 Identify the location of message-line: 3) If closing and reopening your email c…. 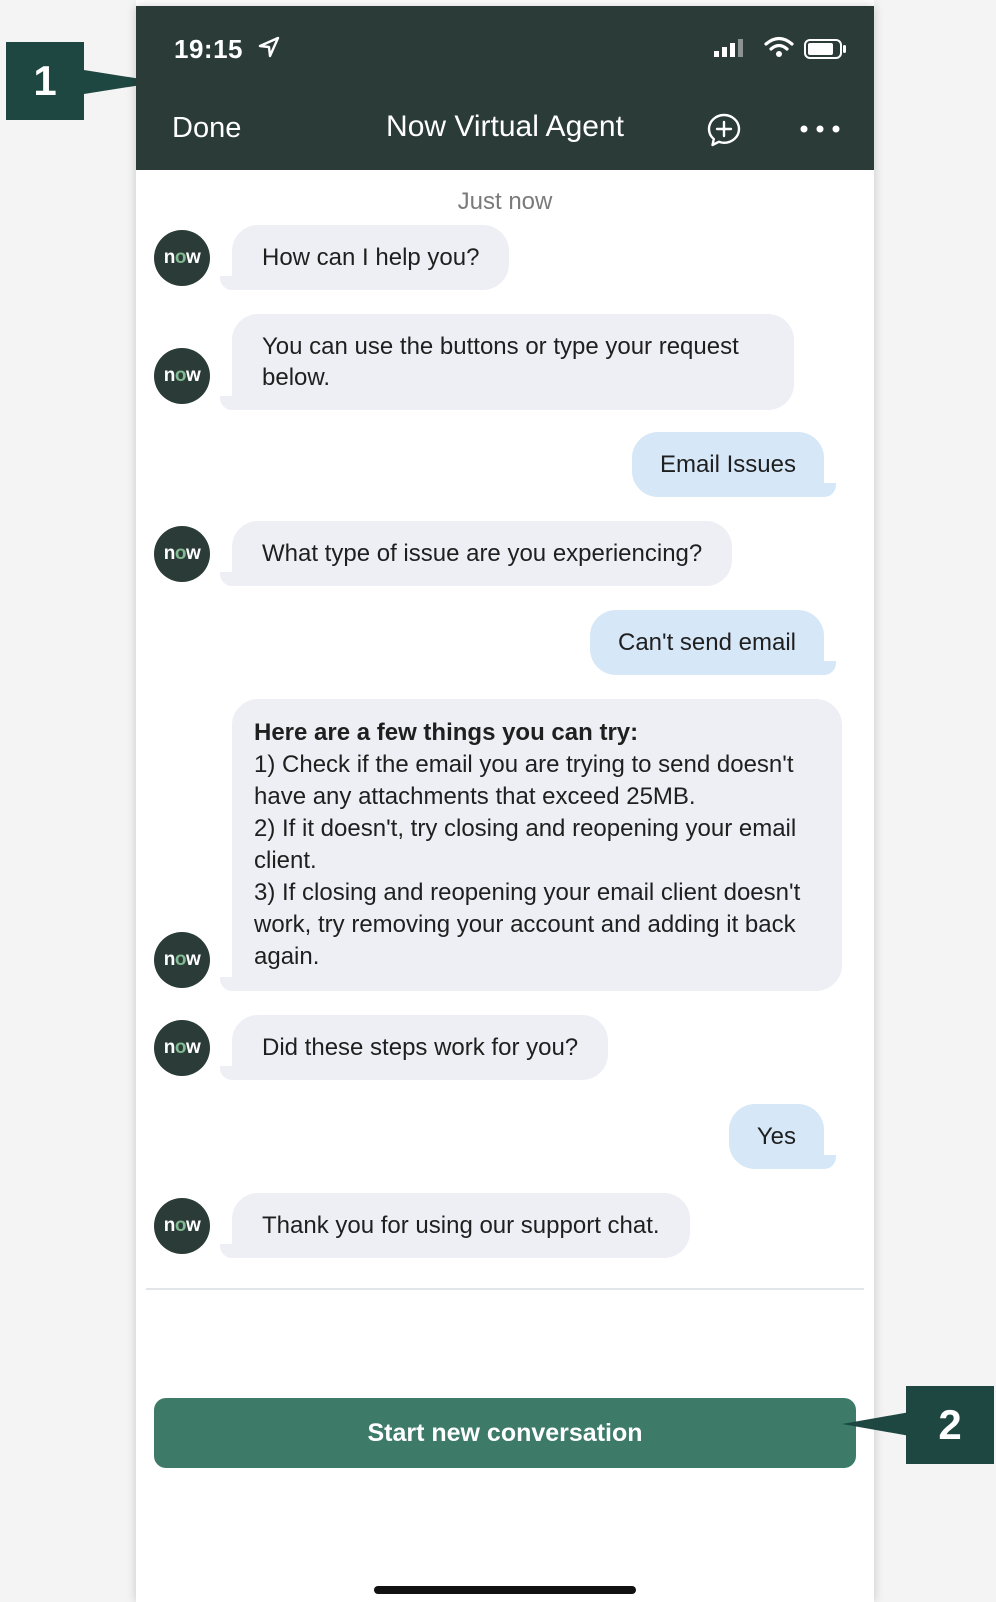
(527, 924).